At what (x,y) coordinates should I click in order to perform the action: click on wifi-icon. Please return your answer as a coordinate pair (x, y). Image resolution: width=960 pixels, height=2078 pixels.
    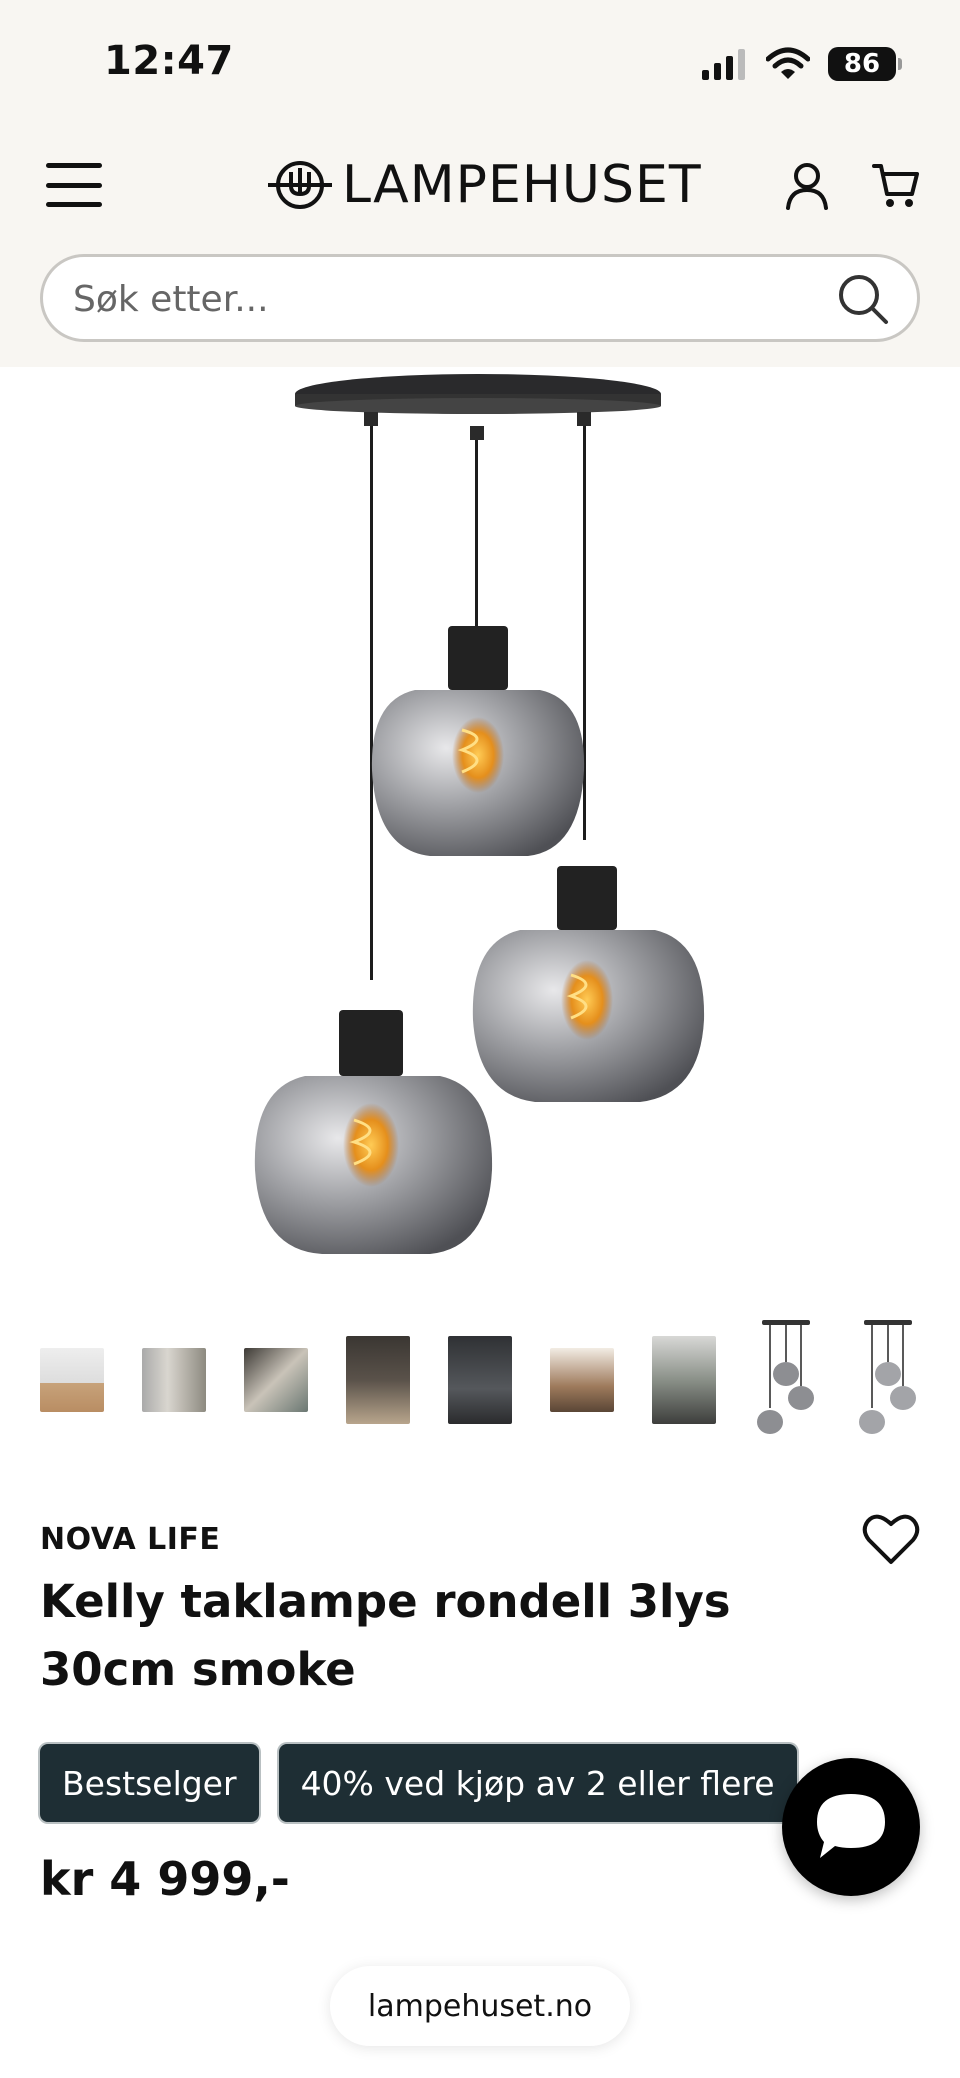
    Looking at the image, I should click on (788, 63).